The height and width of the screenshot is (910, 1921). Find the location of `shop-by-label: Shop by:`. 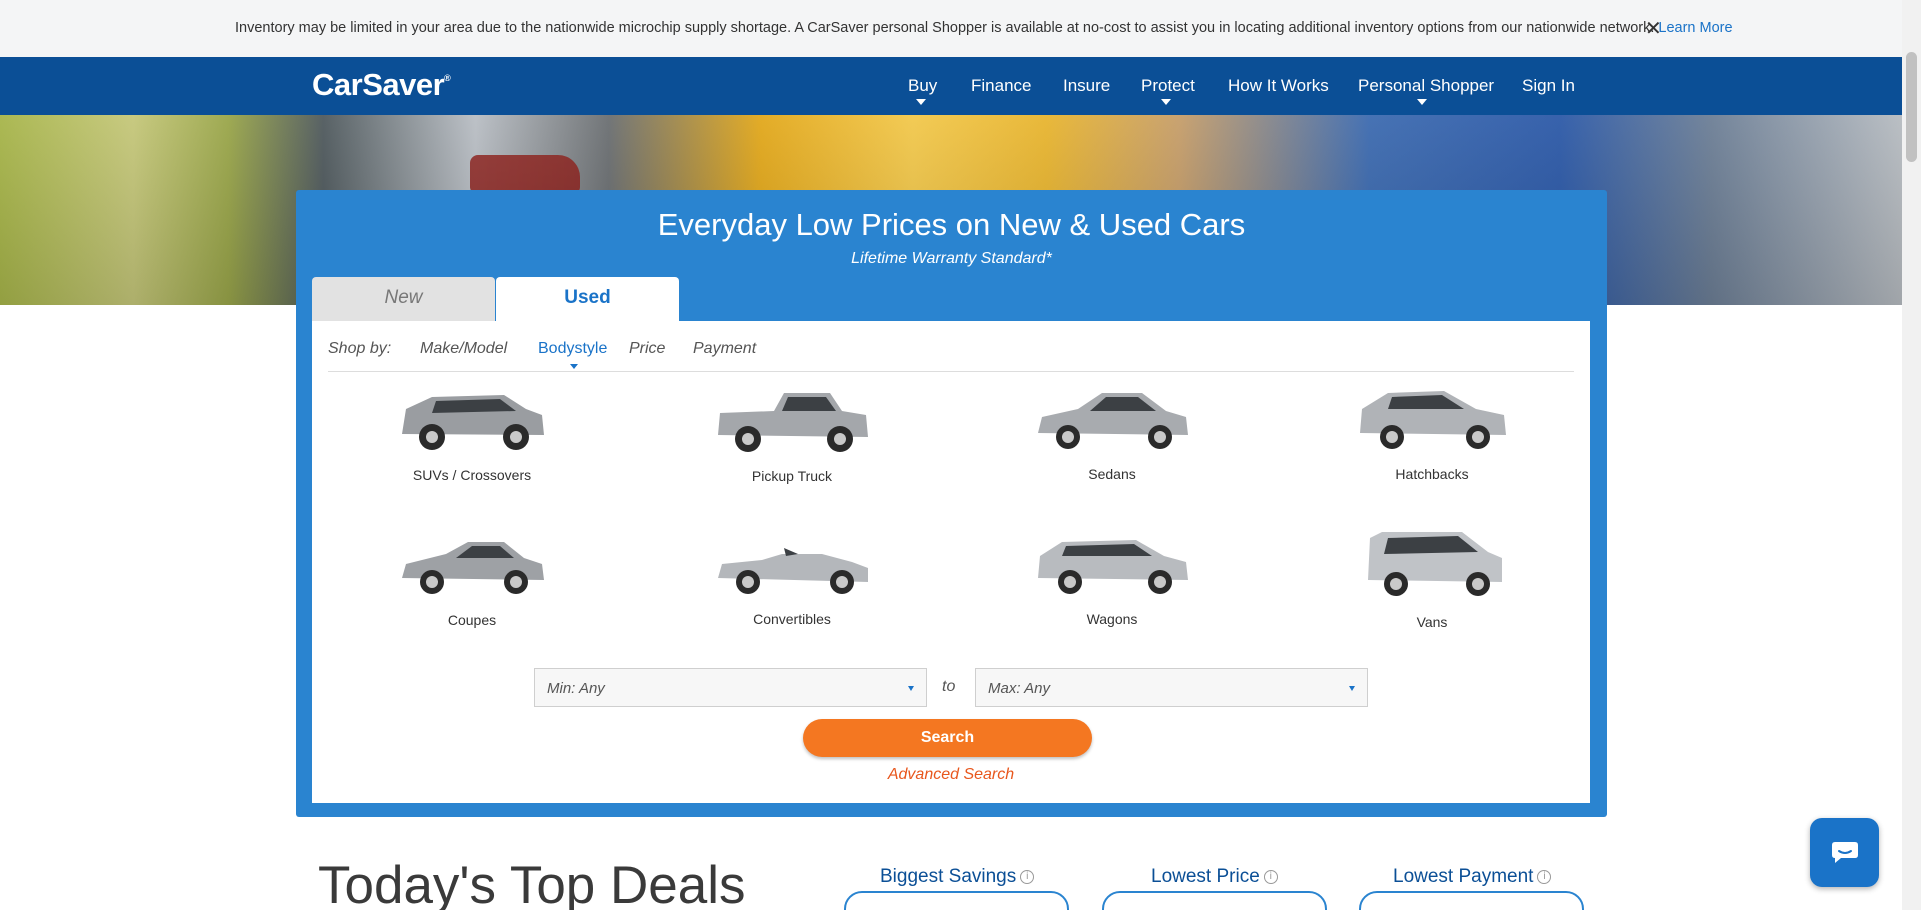

shop-by-label: Shop by: is located at coordinates (360, 348).